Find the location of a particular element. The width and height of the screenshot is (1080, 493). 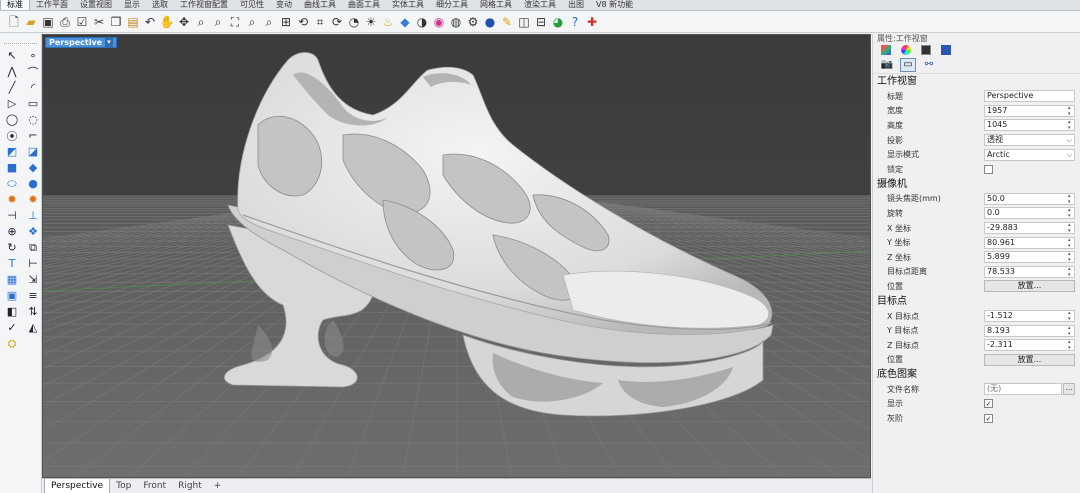

color-wheel-icon: ◉ is located at coordinates (439, 22).